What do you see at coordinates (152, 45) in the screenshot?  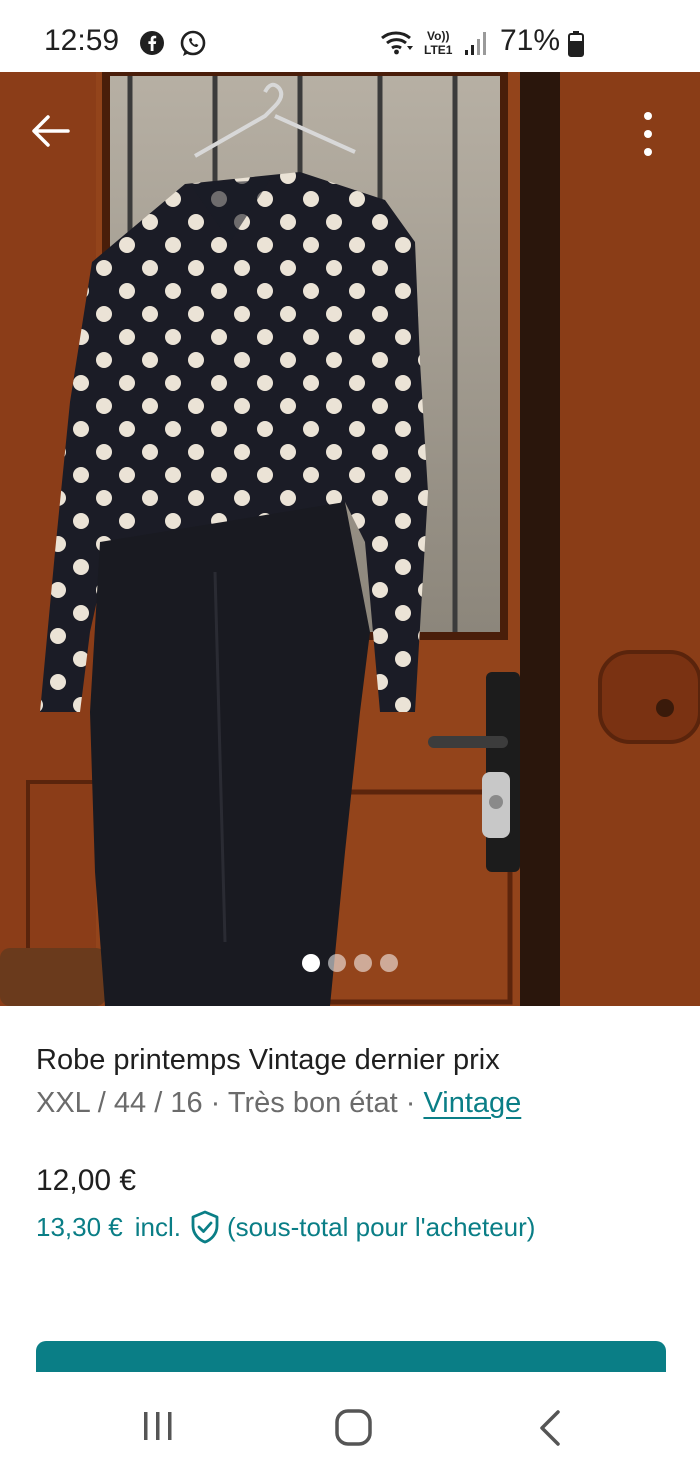 I see `facebook-icon` at bounding box center [152, 45].